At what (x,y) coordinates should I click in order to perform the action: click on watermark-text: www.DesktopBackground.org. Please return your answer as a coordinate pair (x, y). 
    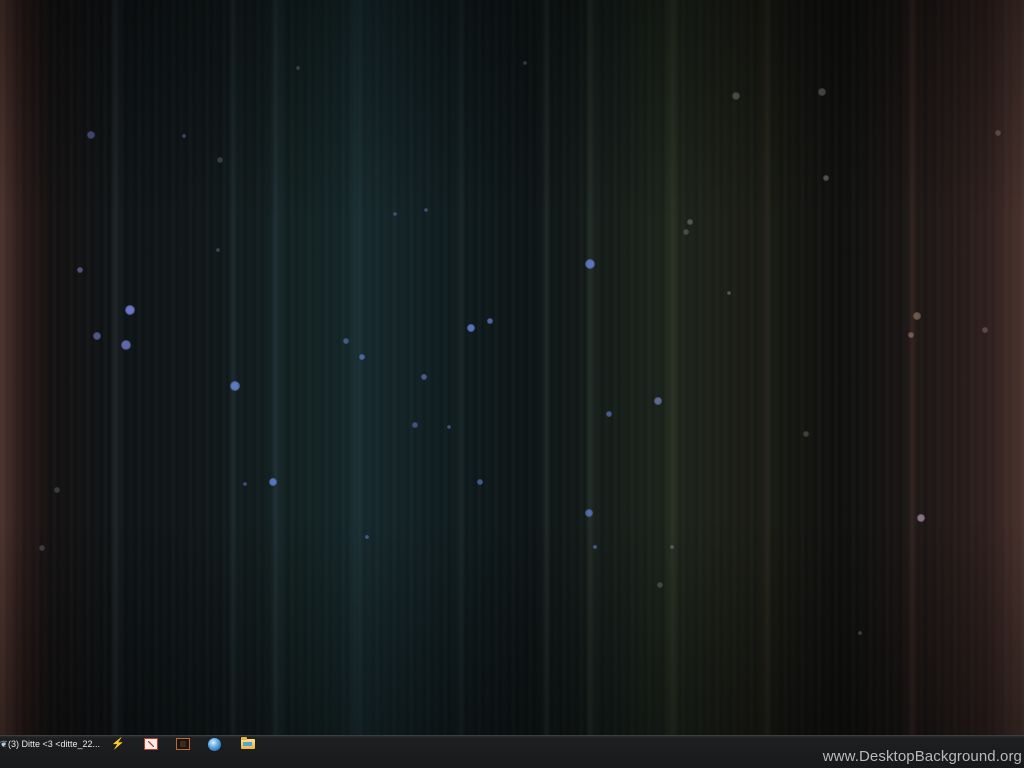
    Looking at the image, I should click on (922, 756).